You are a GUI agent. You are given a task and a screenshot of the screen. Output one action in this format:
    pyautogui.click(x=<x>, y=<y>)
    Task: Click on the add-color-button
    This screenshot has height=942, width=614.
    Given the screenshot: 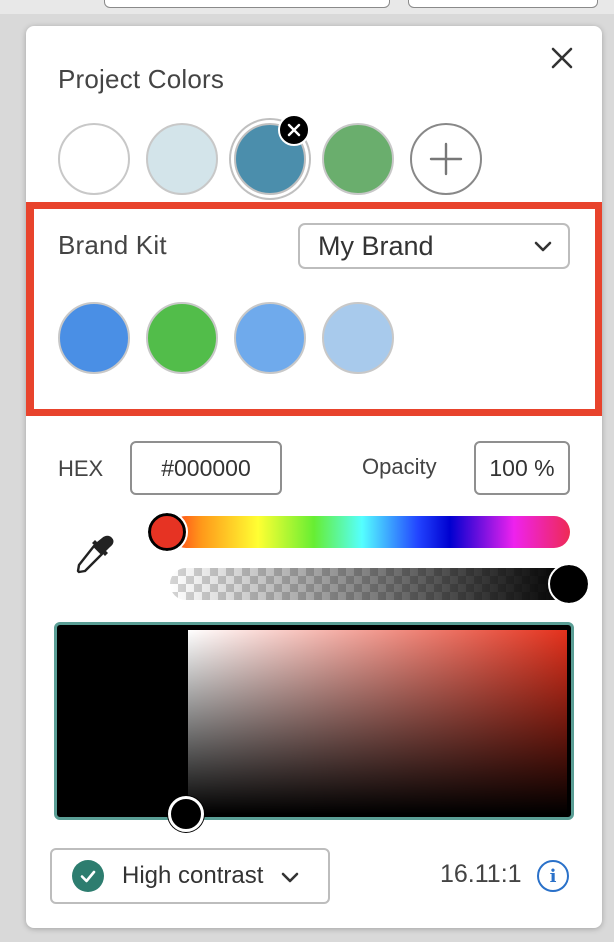 What is the action you would take?
    pyautogui.click(x=446, y=159)
    